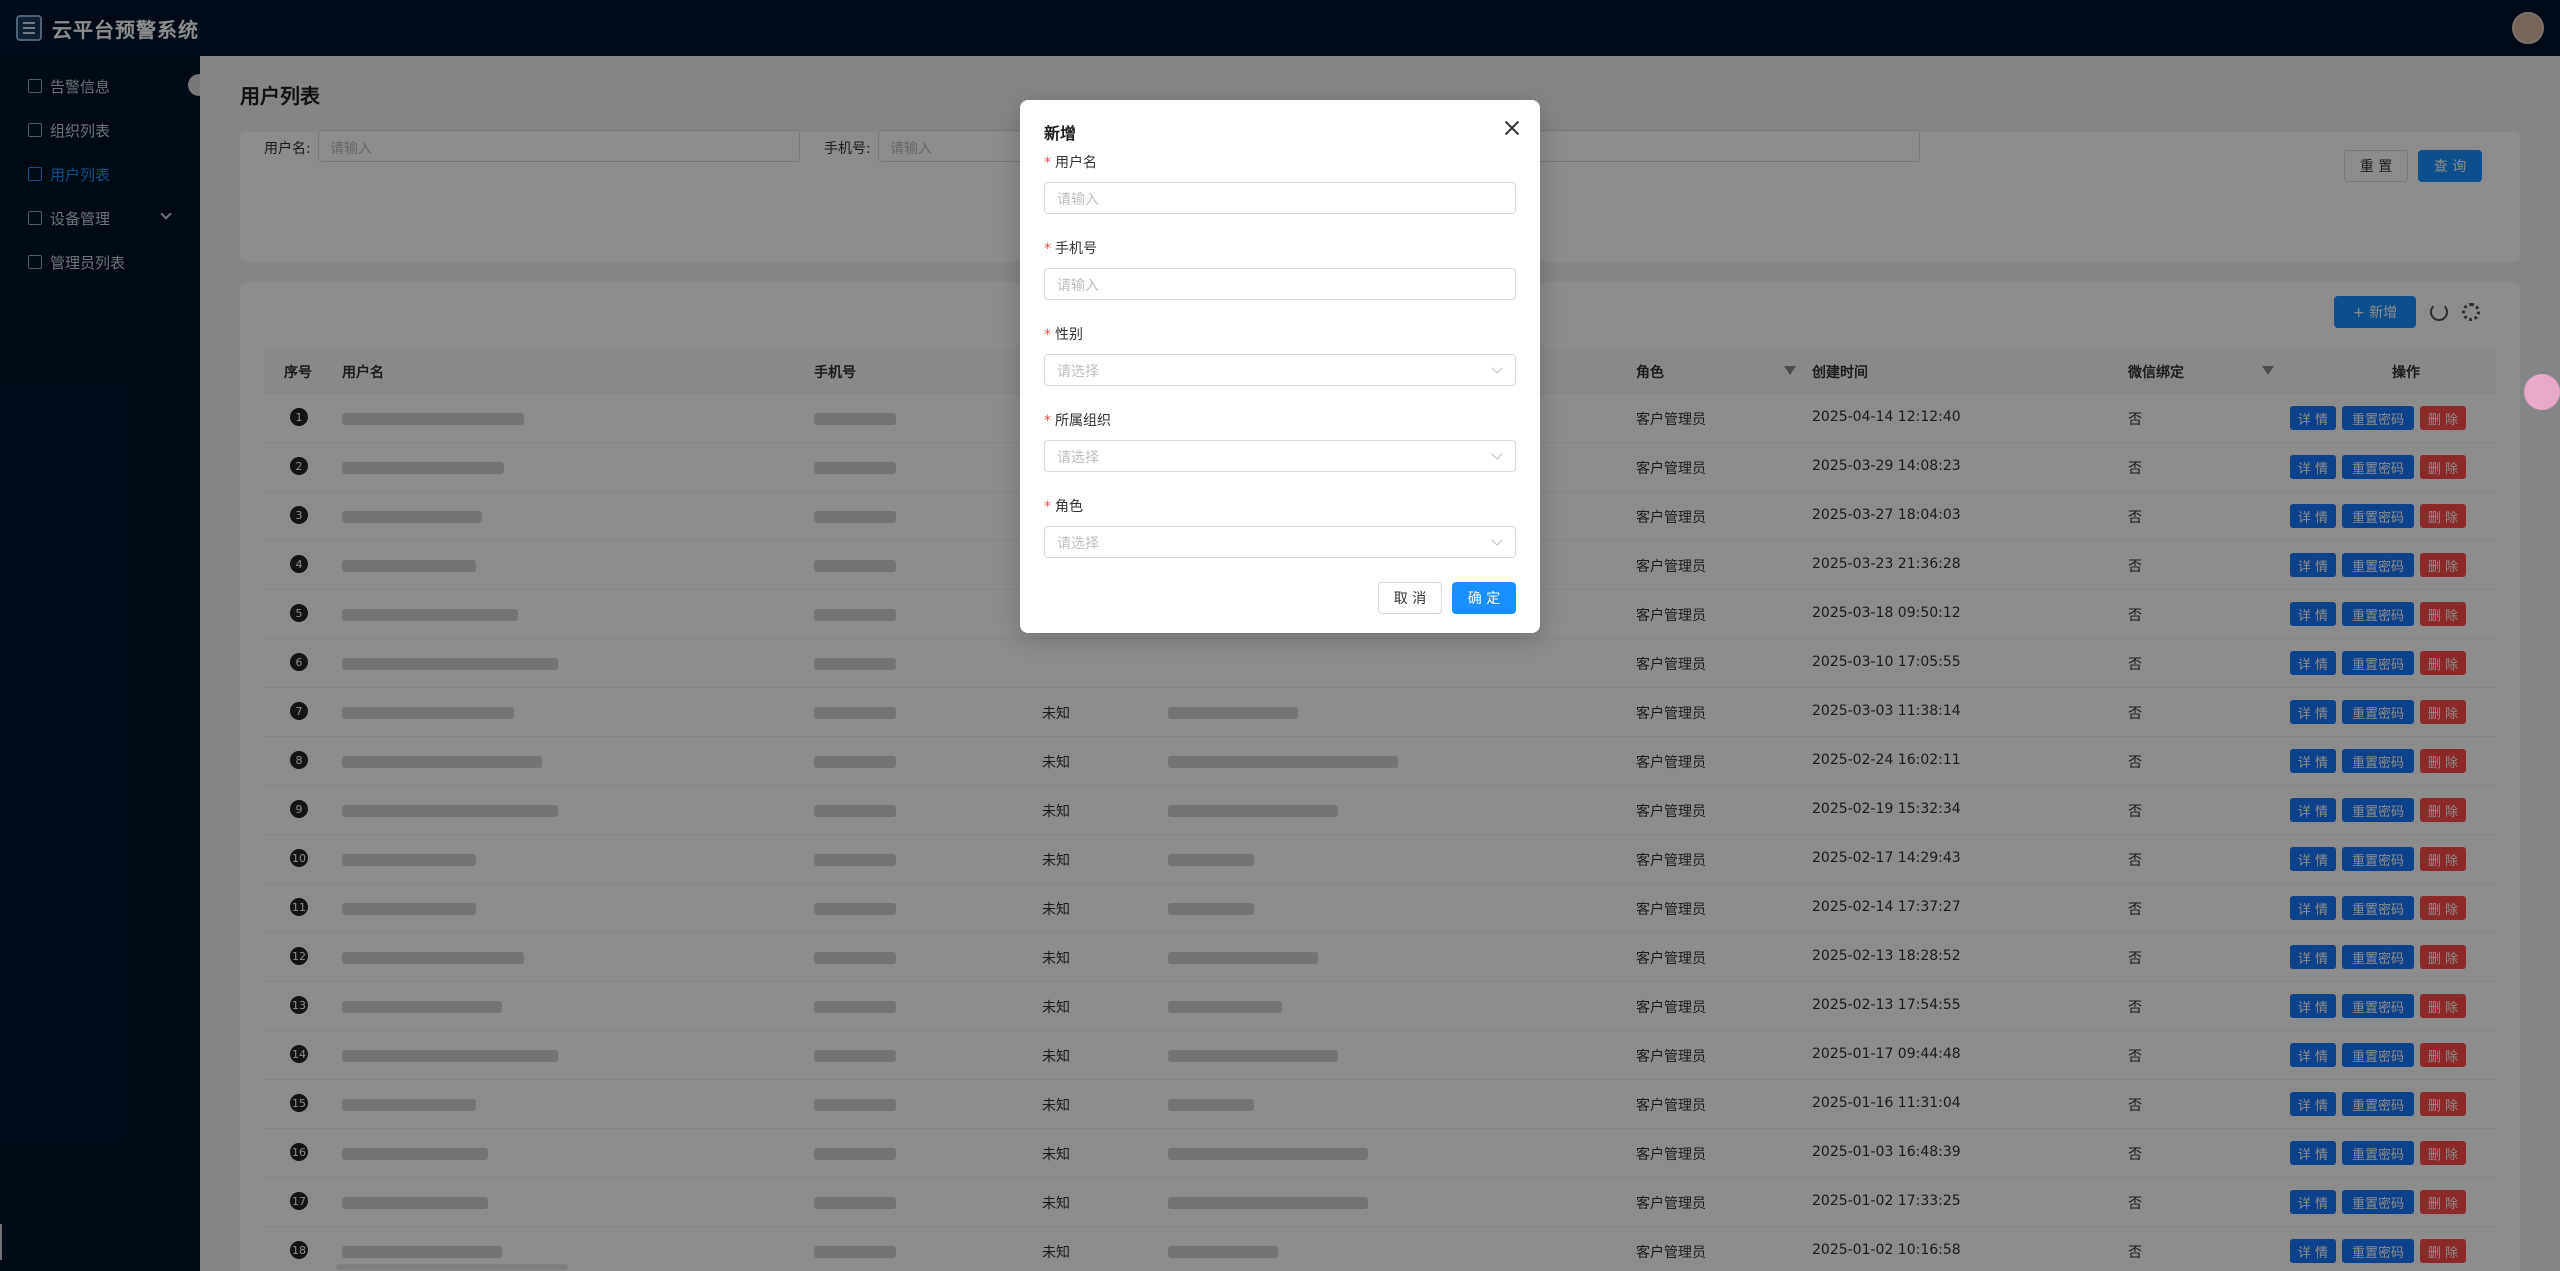 The width and height of the screenshot is (2560, 1271). Describe the element at coordinates (1280, 284) in the screenshot. I see `phone-field: 请输入` at that location.